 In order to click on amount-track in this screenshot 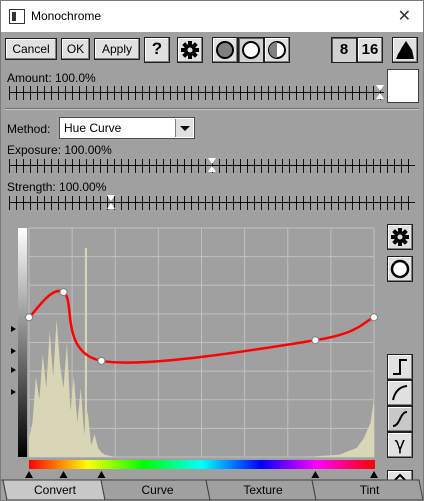, I will do `click(196, 92)`.